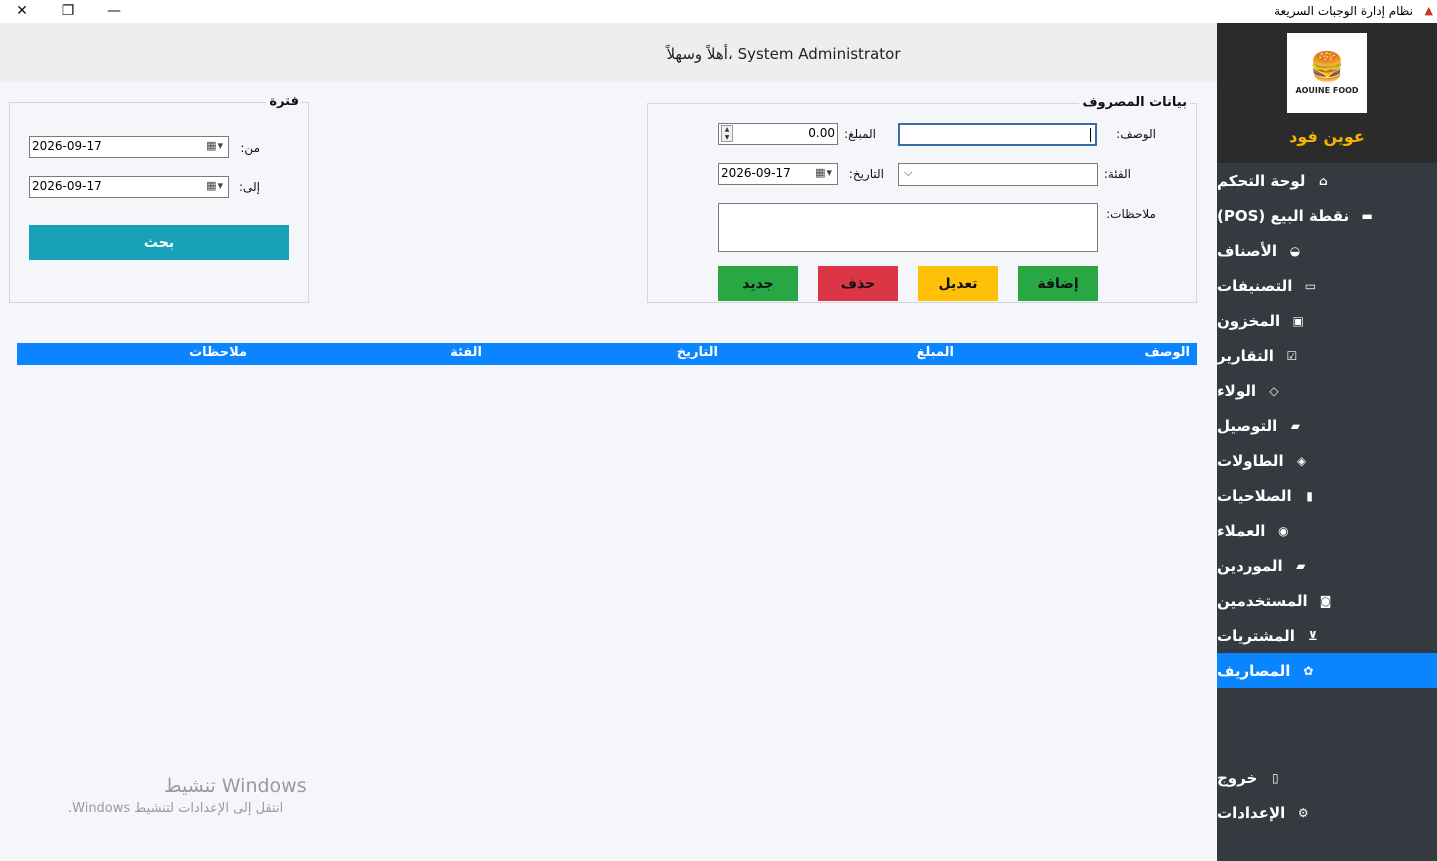 Image resolution: width=1437 pixels, height=861 pixels. Describe the element at coordinates (1090, 135) in the screenshot. I see `text-caret` at that location.